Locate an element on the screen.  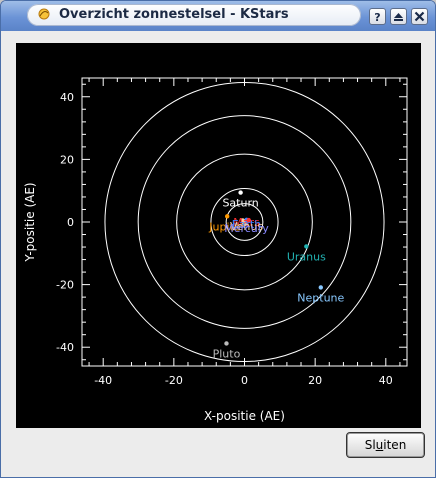
close-icon is located at coordinates (419, 16).